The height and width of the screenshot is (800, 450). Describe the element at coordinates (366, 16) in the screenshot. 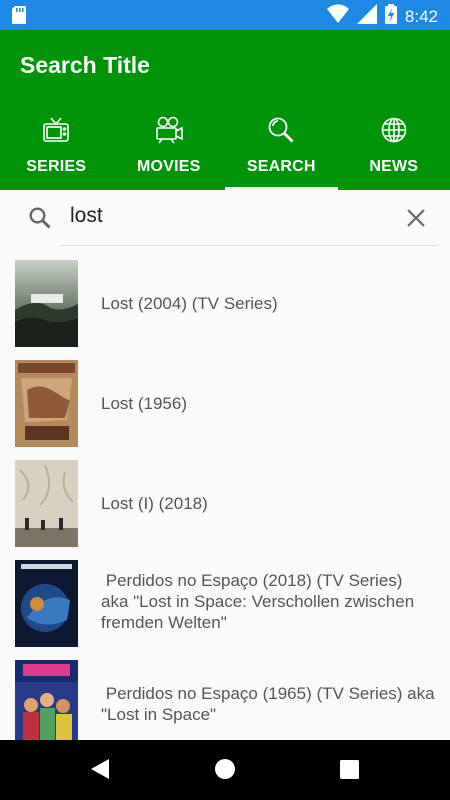

I see `signal-icon` at that location.